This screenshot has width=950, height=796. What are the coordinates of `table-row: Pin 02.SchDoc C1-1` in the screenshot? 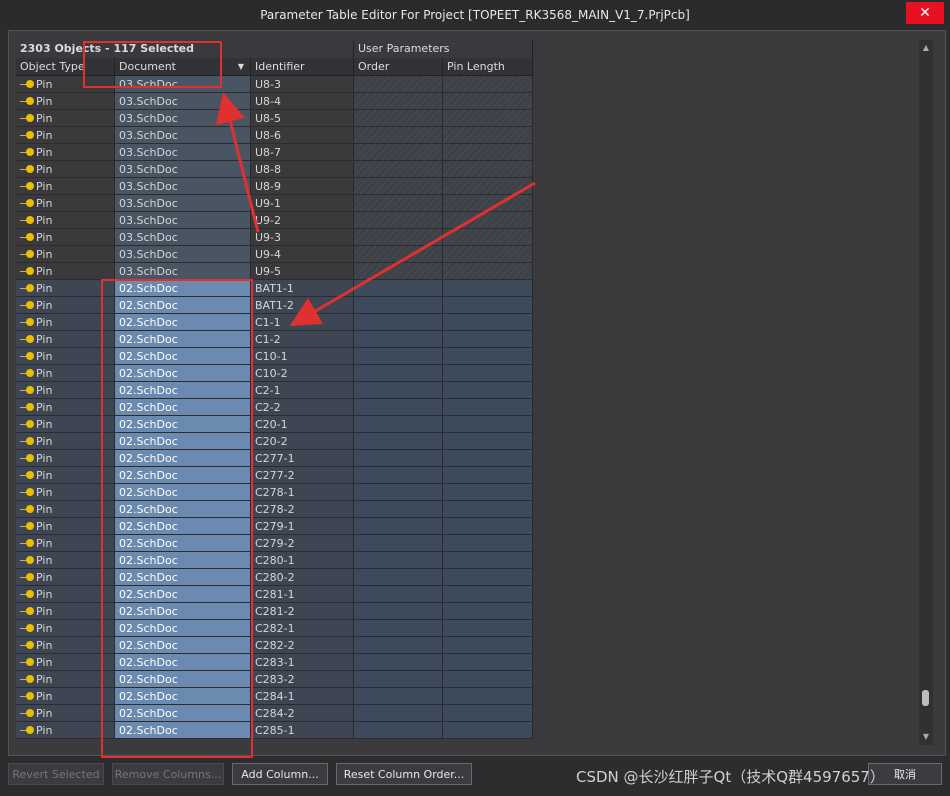 It's located at (274, 322).